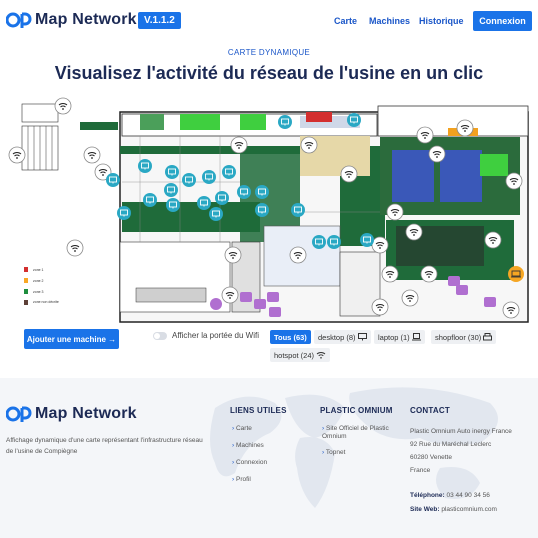  What do you see at coordinates (294, 355) in the screenshot?
I see `filter-hotspot-label: hotspot (24)` at bounding box center [294, 355].